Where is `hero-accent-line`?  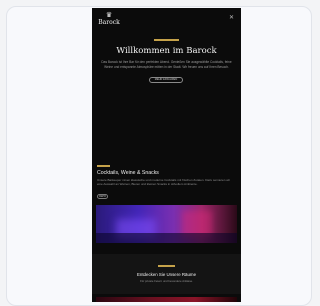
hero-accent-line is located at coordinates (166, 40).